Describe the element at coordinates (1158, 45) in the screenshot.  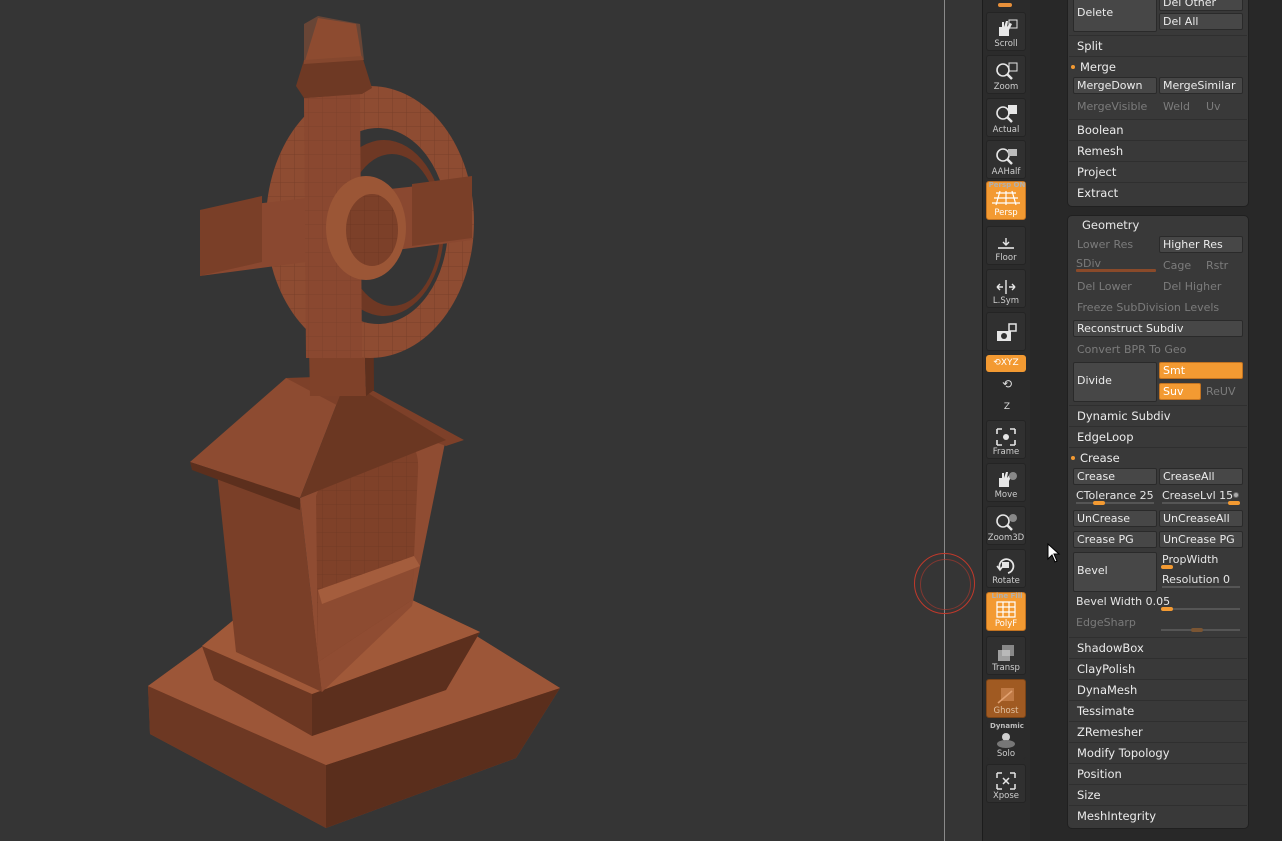
I see `split-row: Split` at that location.